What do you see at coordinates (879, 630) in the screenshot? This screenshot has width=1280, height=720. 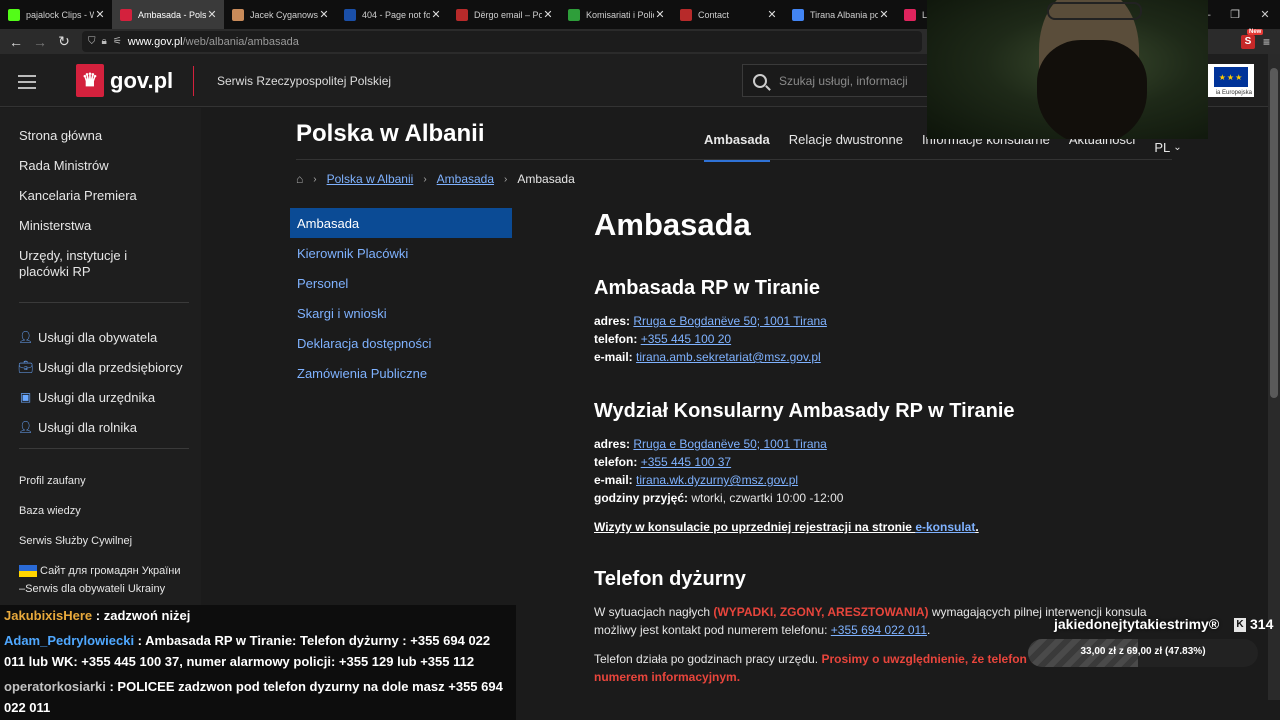 I see `emergency-phone-link: +355 694 022 011` at bounding box center [879, 630].